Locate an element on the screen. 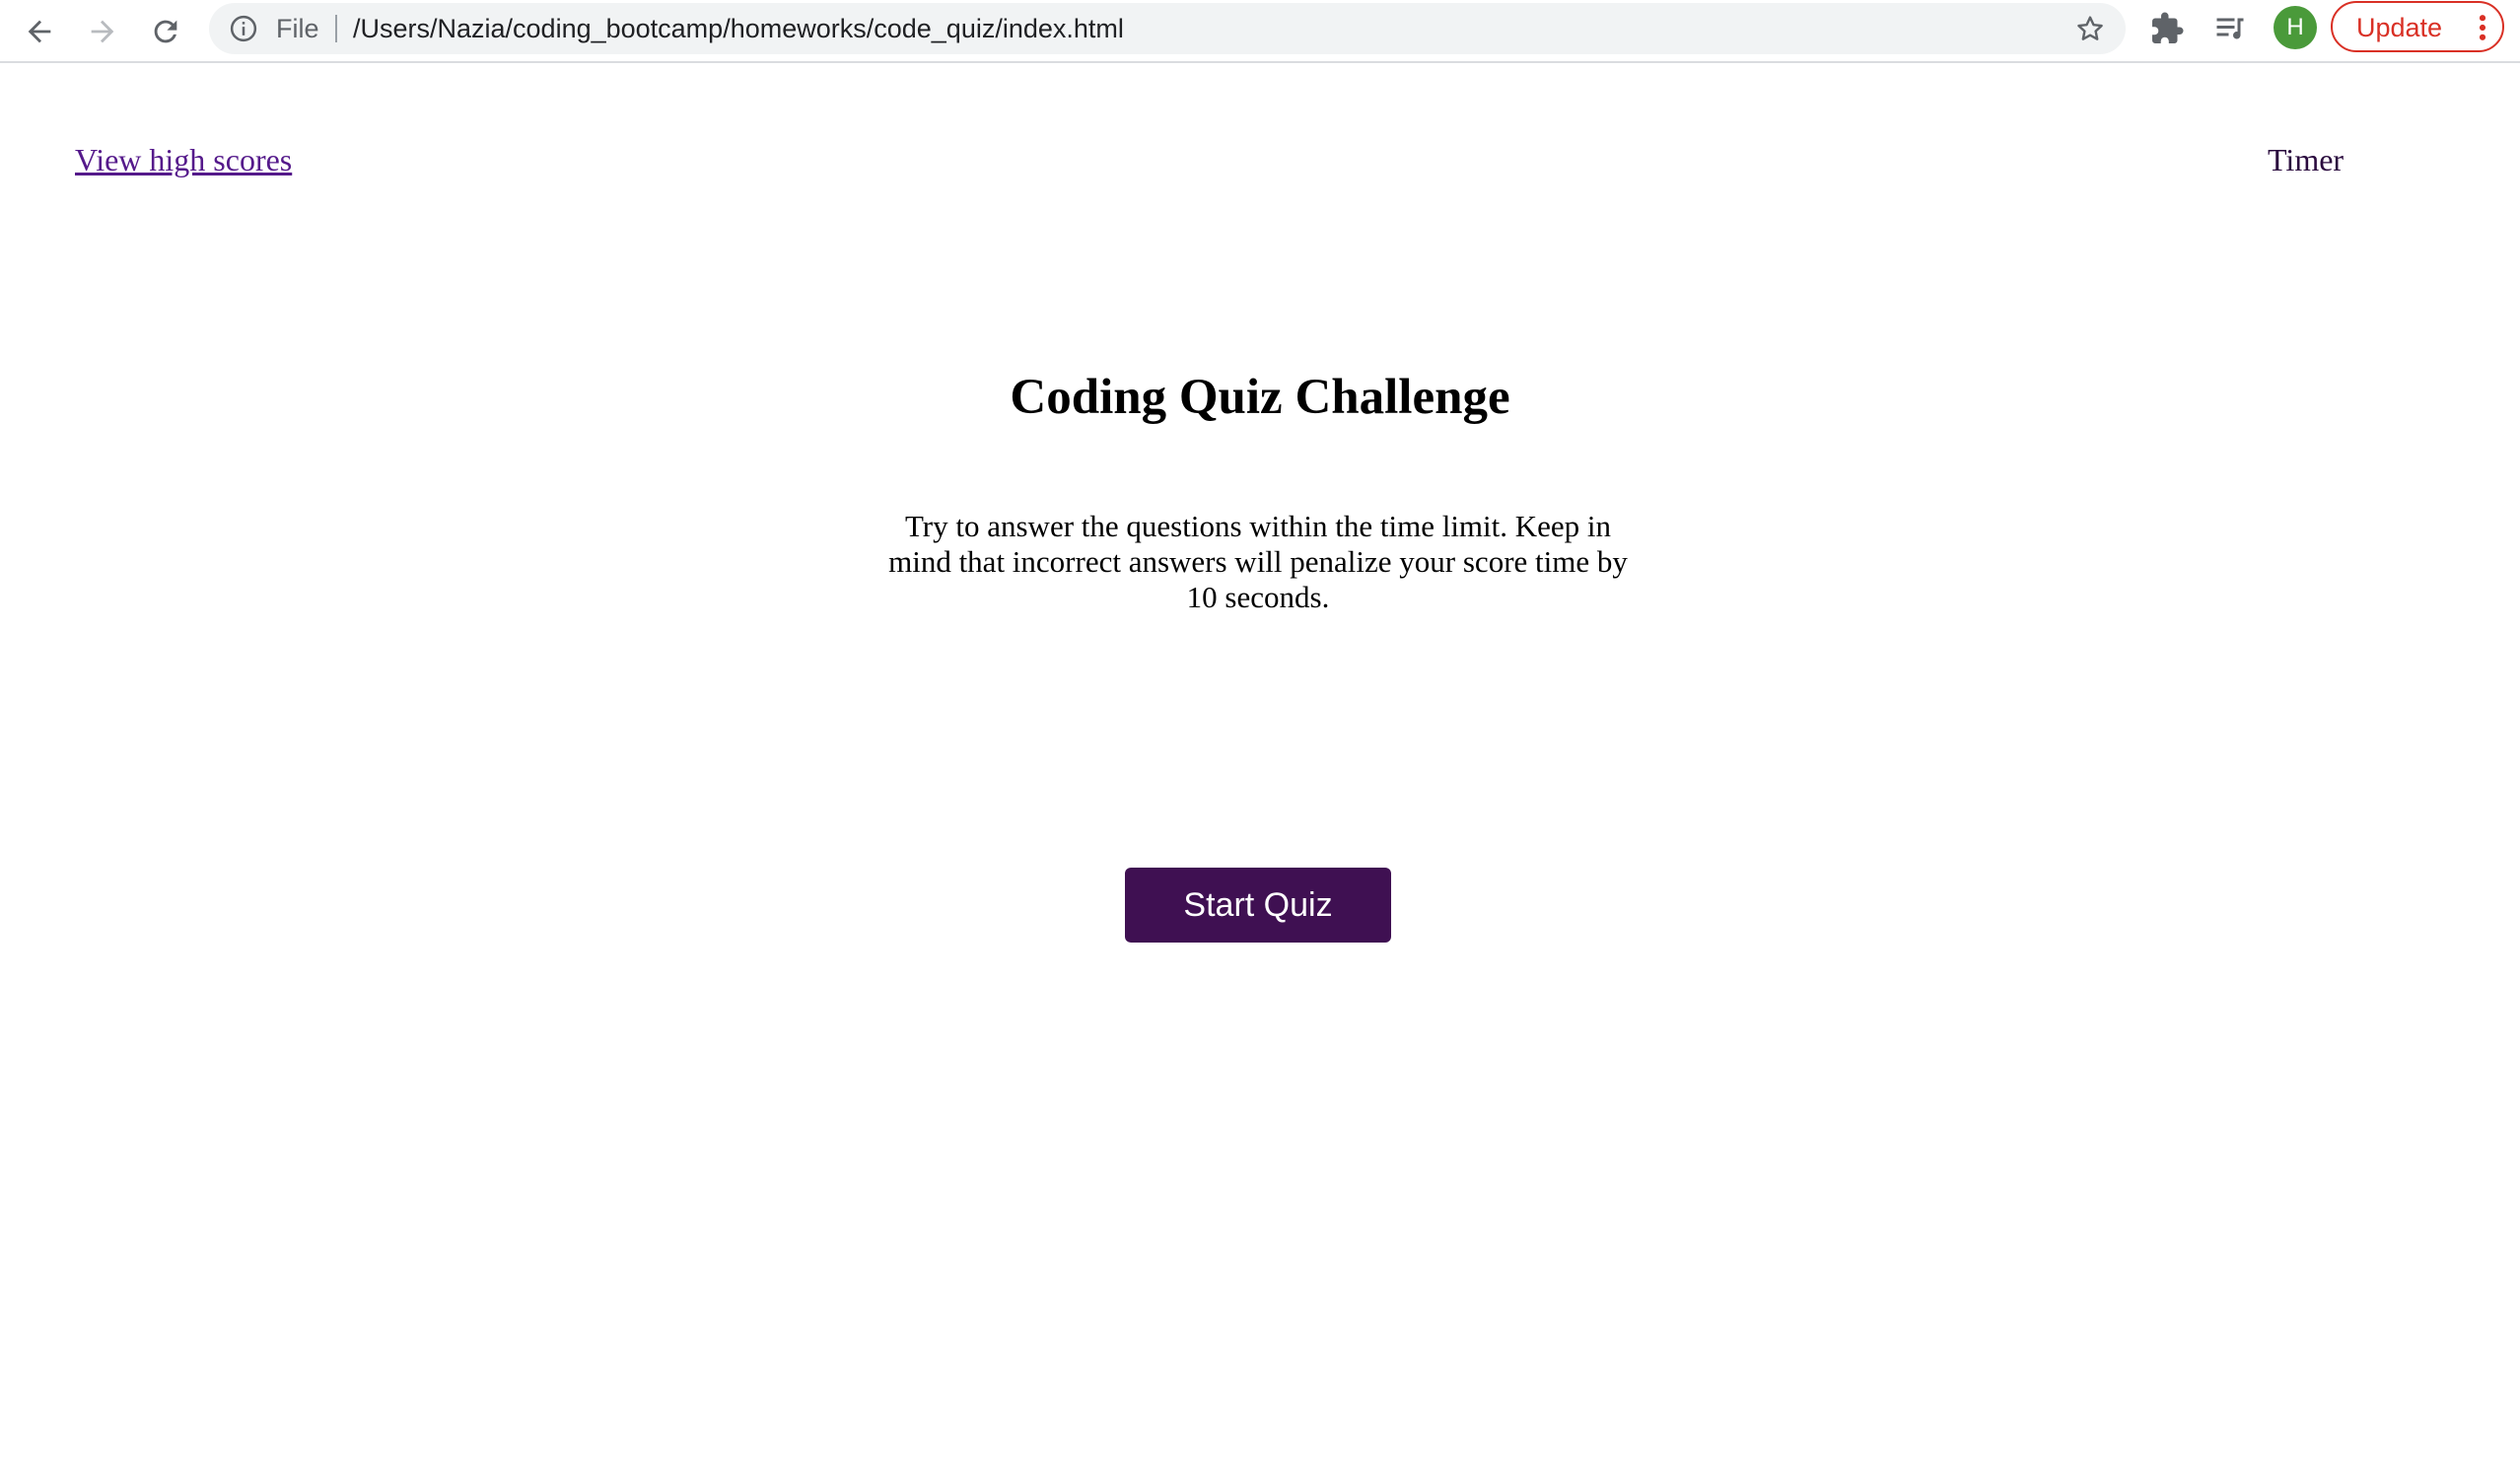 This screenshot has height=1471, width=2520. kebab-menu-icon is located at coordinates (2482, 27).